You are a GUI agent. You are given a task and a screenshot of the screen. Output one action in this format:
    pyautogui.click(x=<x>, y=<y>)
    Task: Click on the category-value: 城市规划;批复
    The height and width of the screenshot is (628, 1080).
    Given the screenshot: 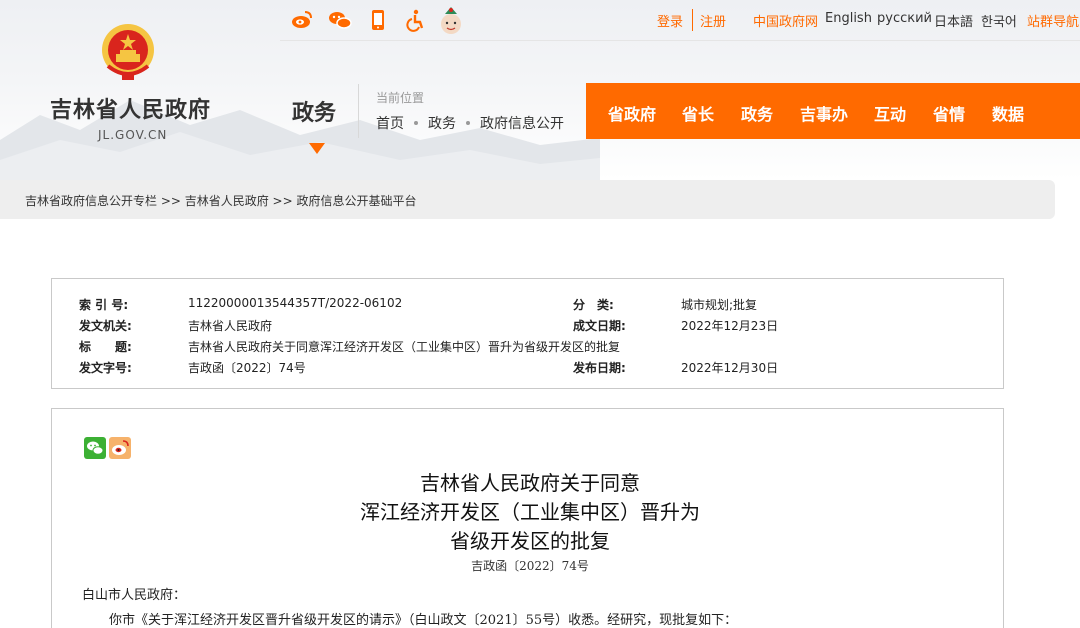 What is the action you would take?
    pyautogui.click(x=719, y=305)
    